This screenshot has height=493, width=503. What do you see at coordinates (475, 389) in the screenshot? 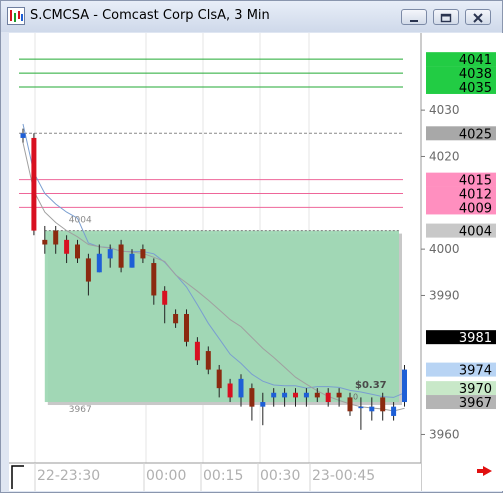
I see `price-tag-label: 3970` at bounding box center [475, 389].